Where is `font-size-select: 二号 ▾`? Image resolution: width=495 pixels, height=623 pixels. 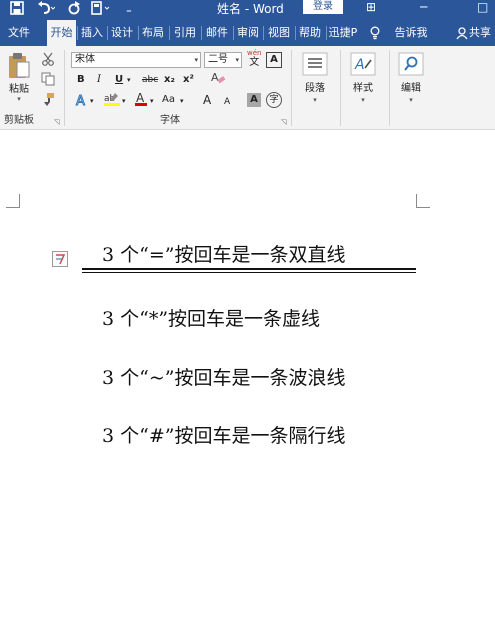
font-size-select: 二号 ▾ is located at coordinates (223, 60).